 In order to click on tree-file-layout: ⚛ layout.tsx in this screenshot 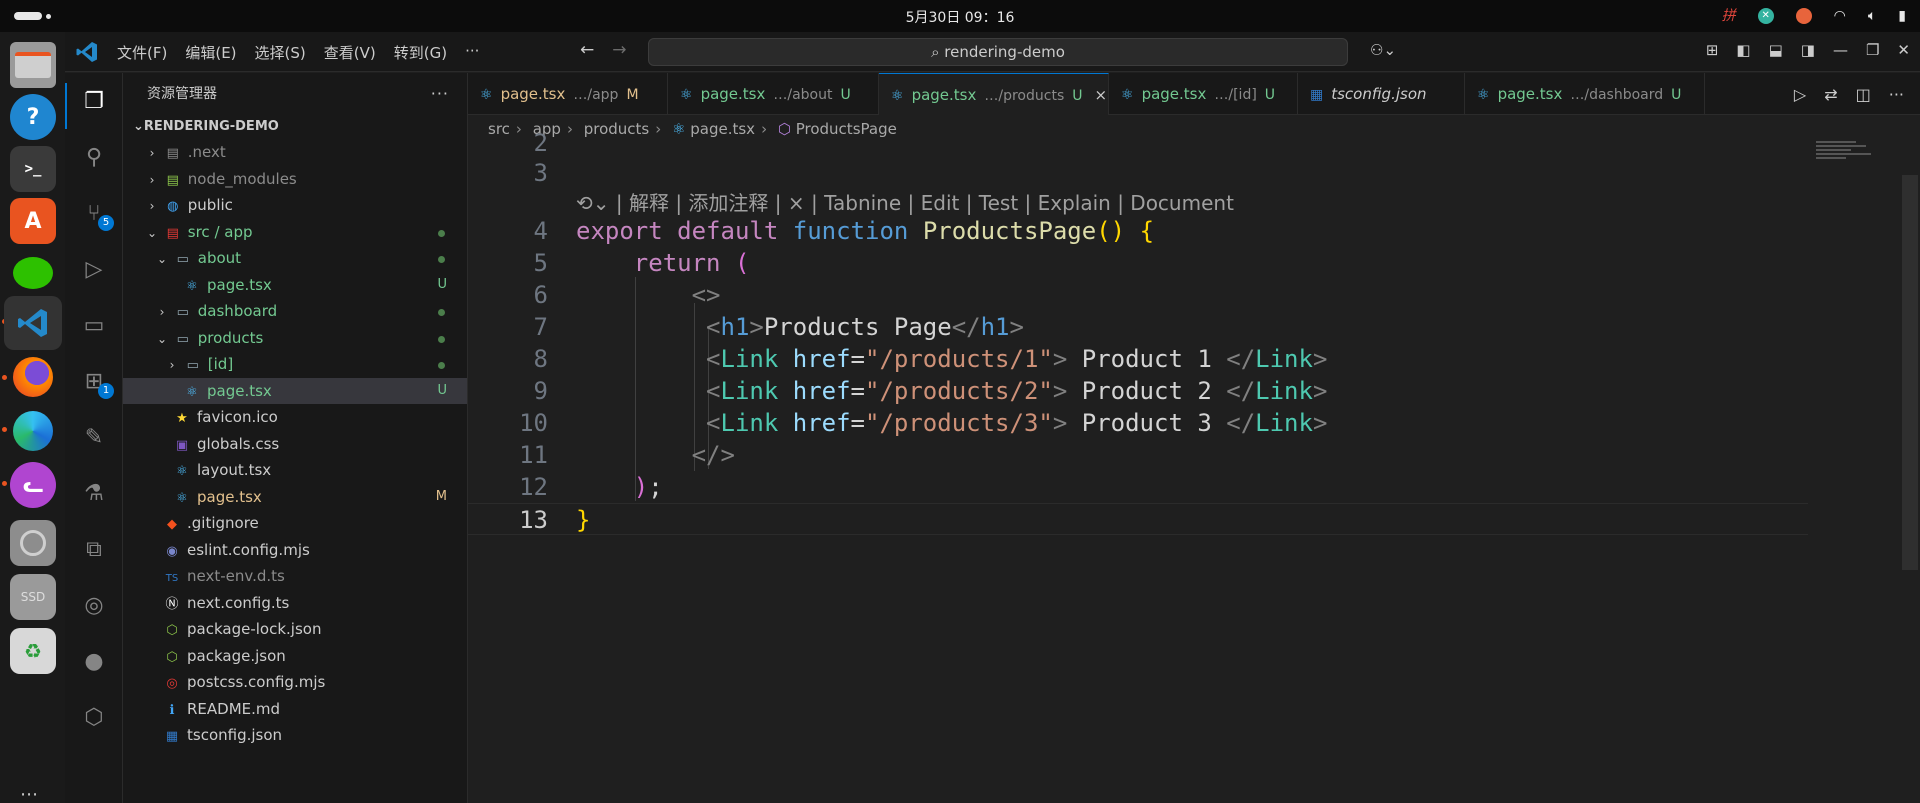, I will do `click(295, 470)`.